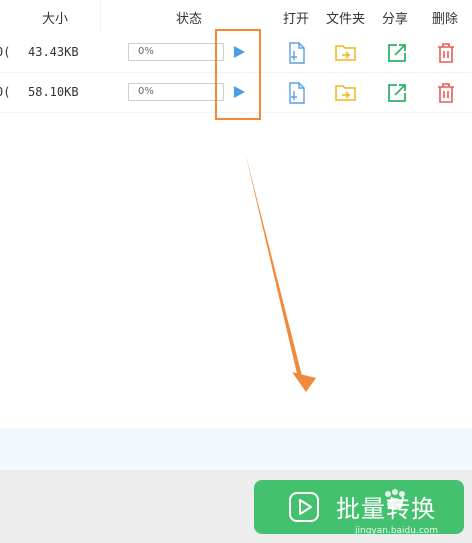  I want to click on watermark-url: jingyan.baidu.com, so click(397, 531).